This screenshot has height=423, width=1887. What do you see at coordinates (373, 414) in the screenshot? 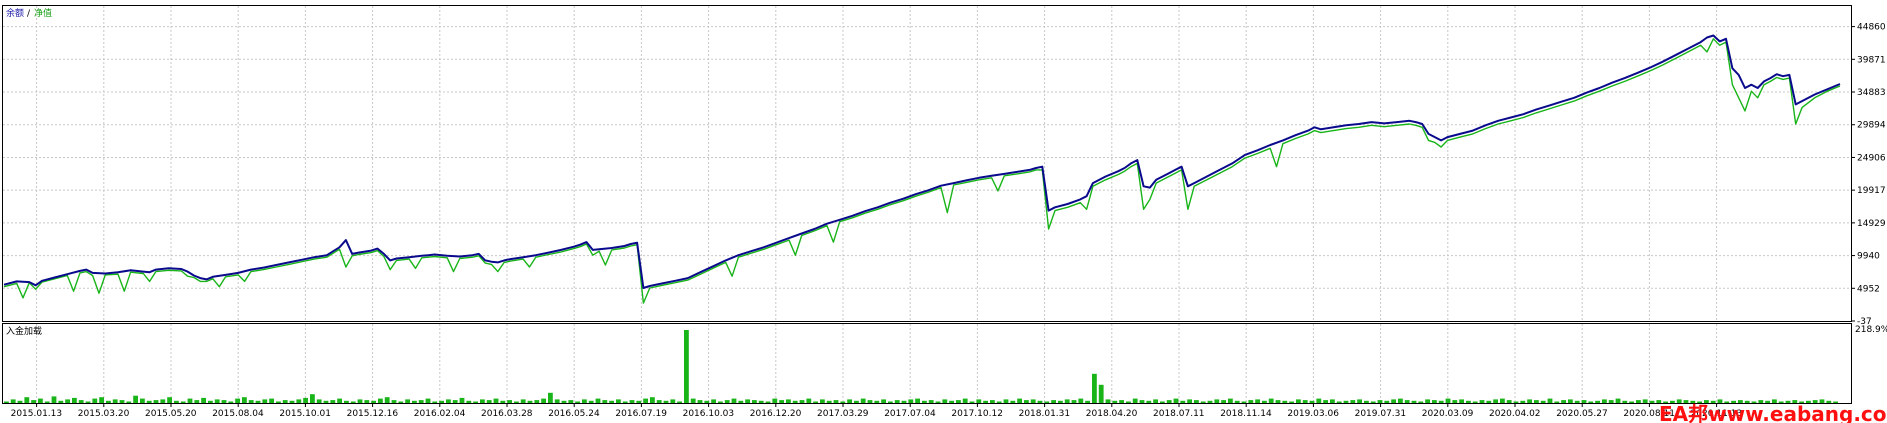
I see `x-tick-label: 2015.12.16` at bounding box center [373, 414].